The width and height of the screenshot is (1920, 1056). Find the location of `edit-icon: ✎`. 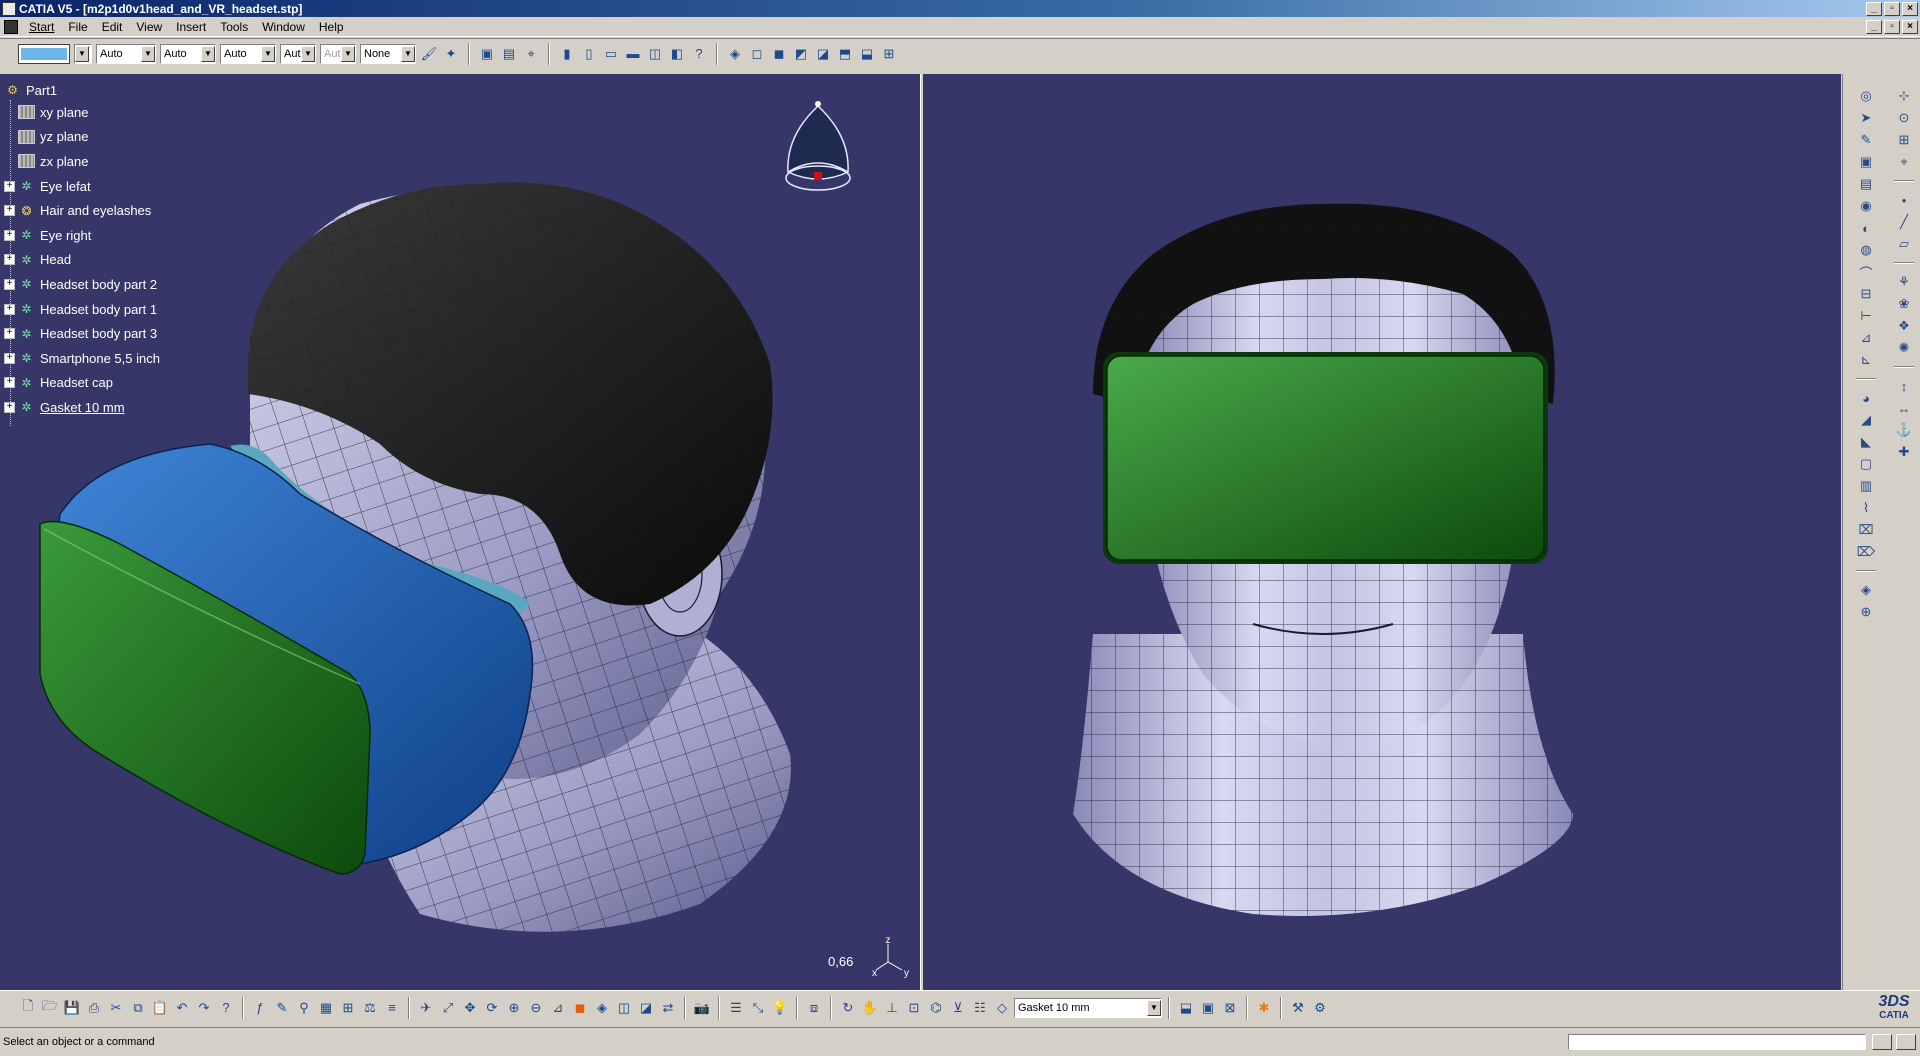

edit-icon: ✎ is located at coordinates (1866, 140).